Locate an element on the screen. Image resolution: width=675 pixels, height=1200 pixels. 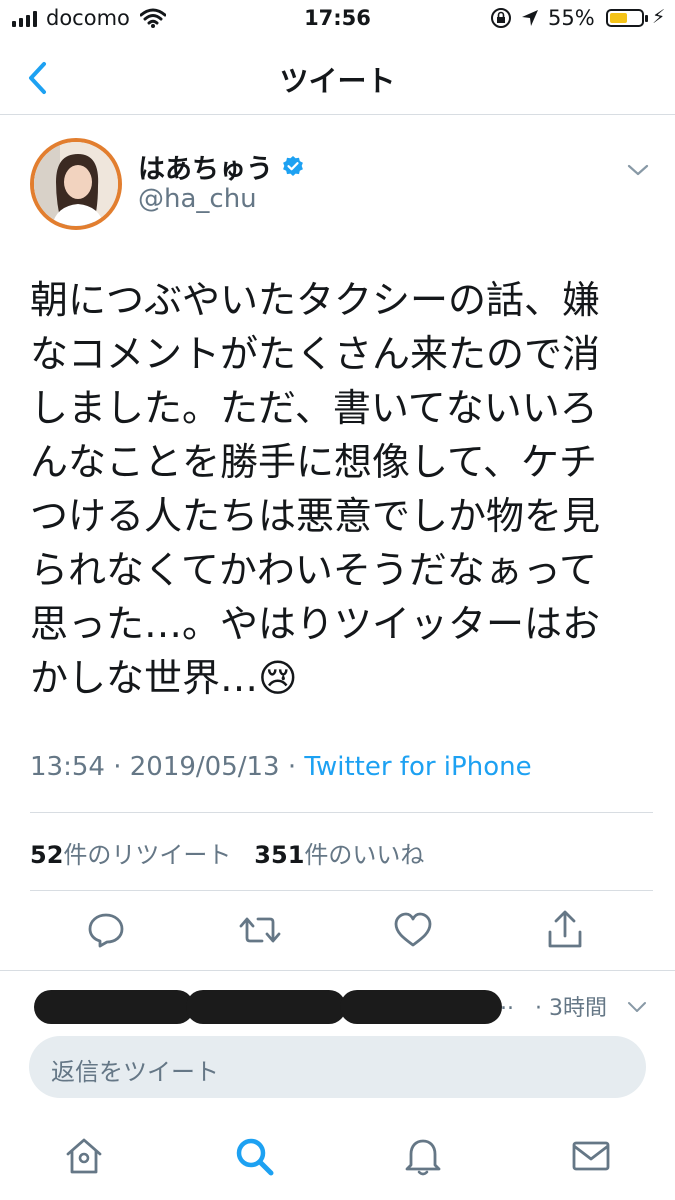
avatar is located at coordinates (76, 184).